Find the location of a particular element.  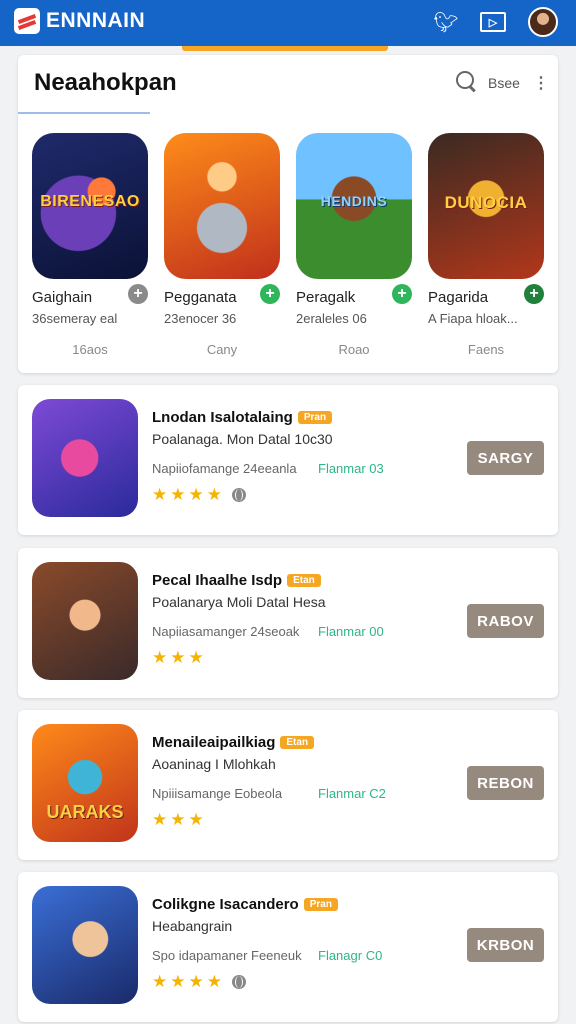

list-item-tag: Flanmar 00 is located at coordinates (351, 631).